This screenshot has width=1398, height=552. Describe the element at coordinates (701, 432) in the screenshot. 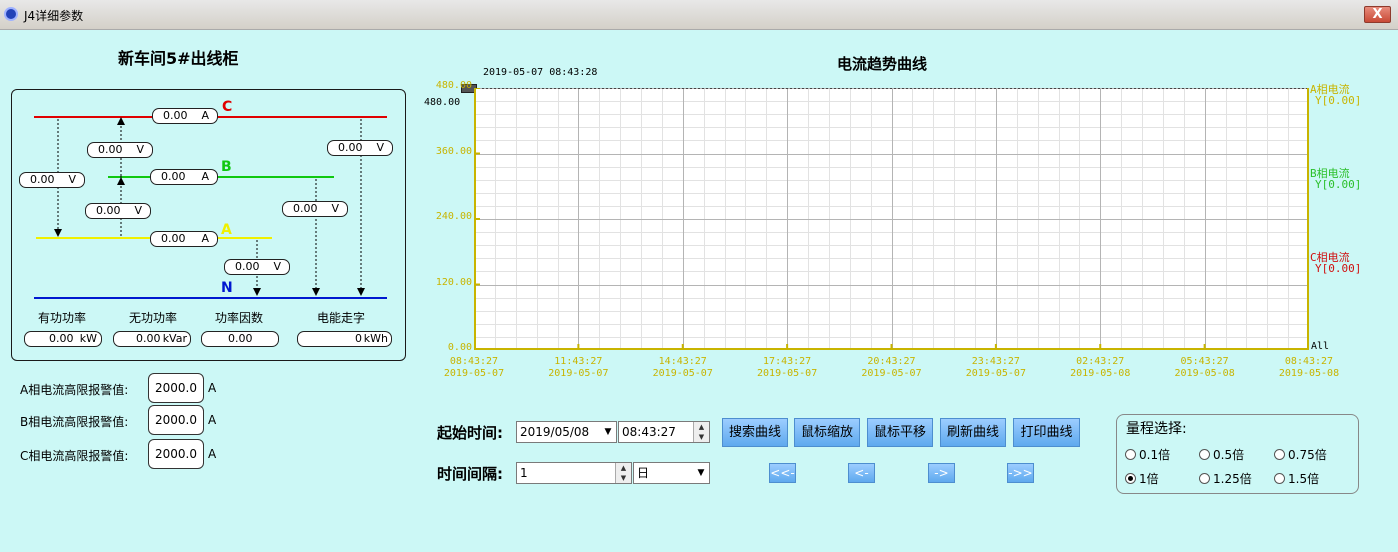

I see `time-spinner-icon: ▲ ▼` at that location.